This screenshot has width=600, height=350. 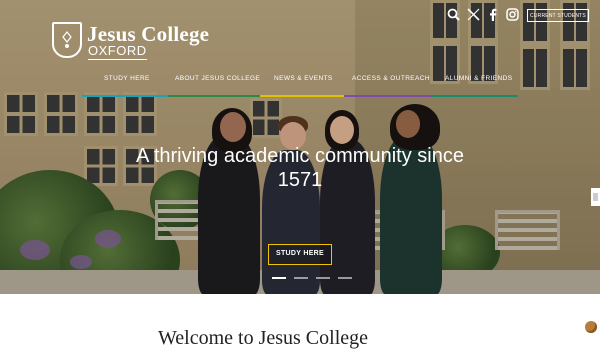 I want to click on nav-about: ABOUT JESUS COLLEGE, so click(x=217, y=78).